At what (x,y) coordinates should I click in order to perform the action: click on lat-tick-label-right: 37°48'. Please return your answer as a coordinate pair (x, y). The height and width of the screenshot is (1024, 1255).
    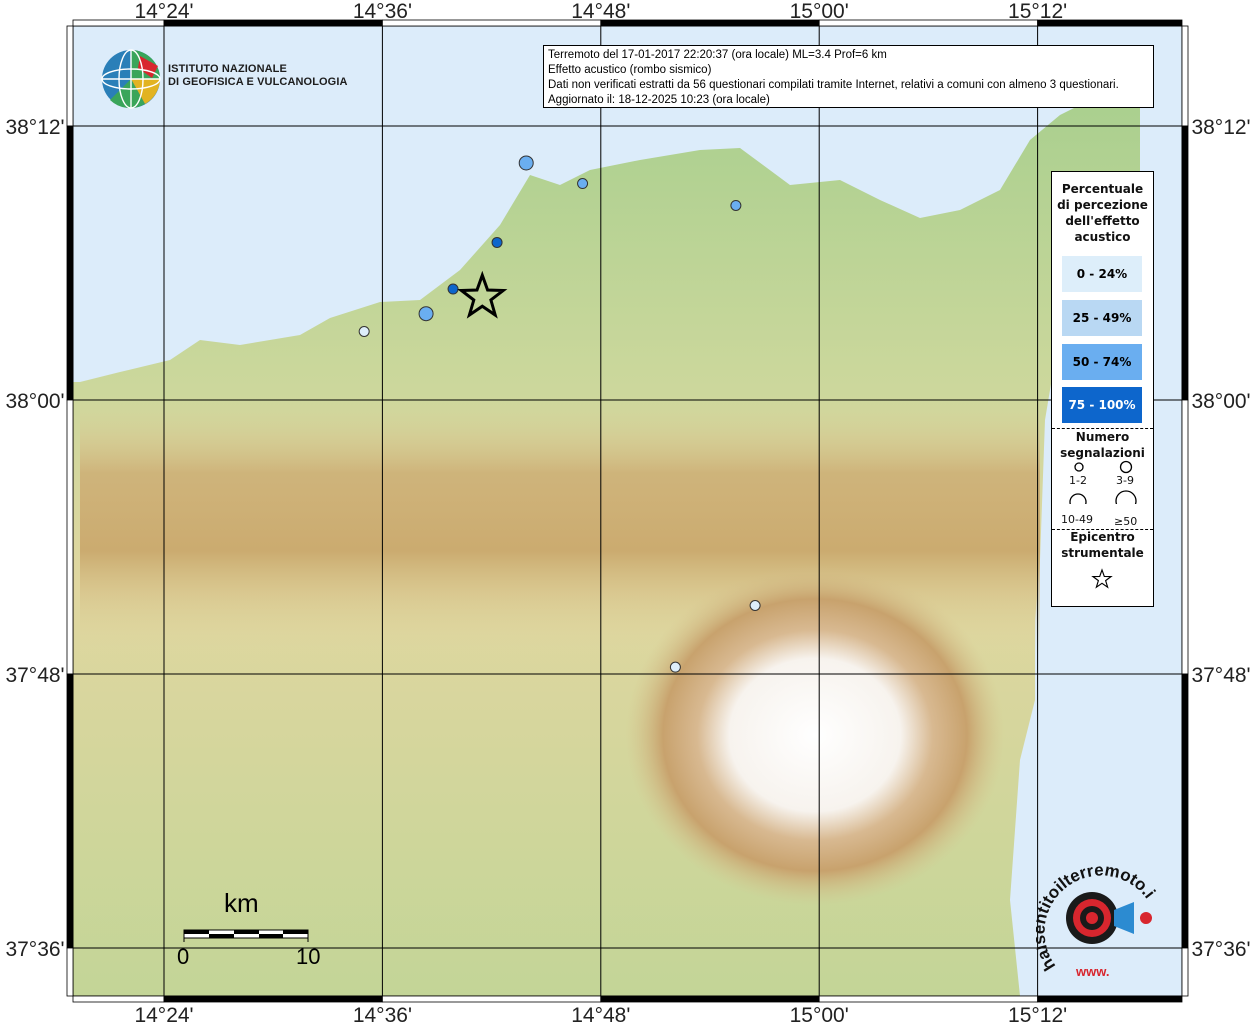
    Looking at the image, I should click on (1220, 675).